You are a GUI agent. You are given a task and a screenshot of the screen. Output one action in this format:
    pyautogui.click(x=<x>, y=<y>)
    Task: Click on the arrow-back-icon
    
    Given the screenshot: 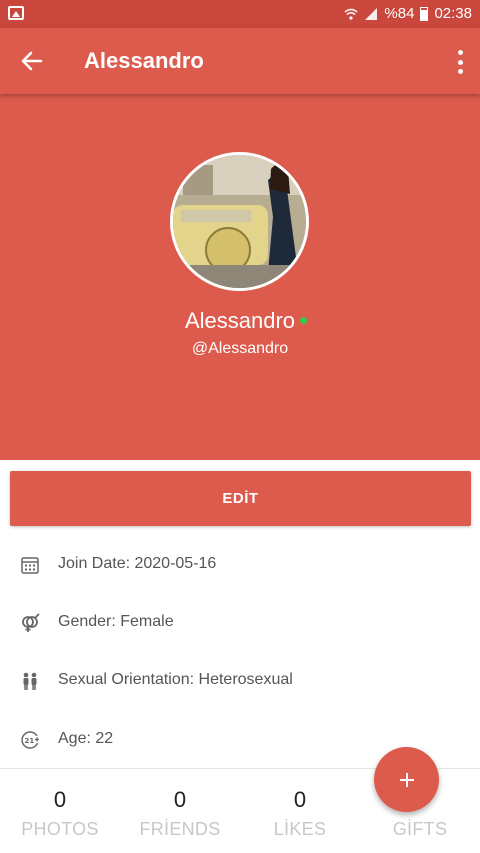 What is the action you would take?
    pyautogui.click(x=32, y=61)
    